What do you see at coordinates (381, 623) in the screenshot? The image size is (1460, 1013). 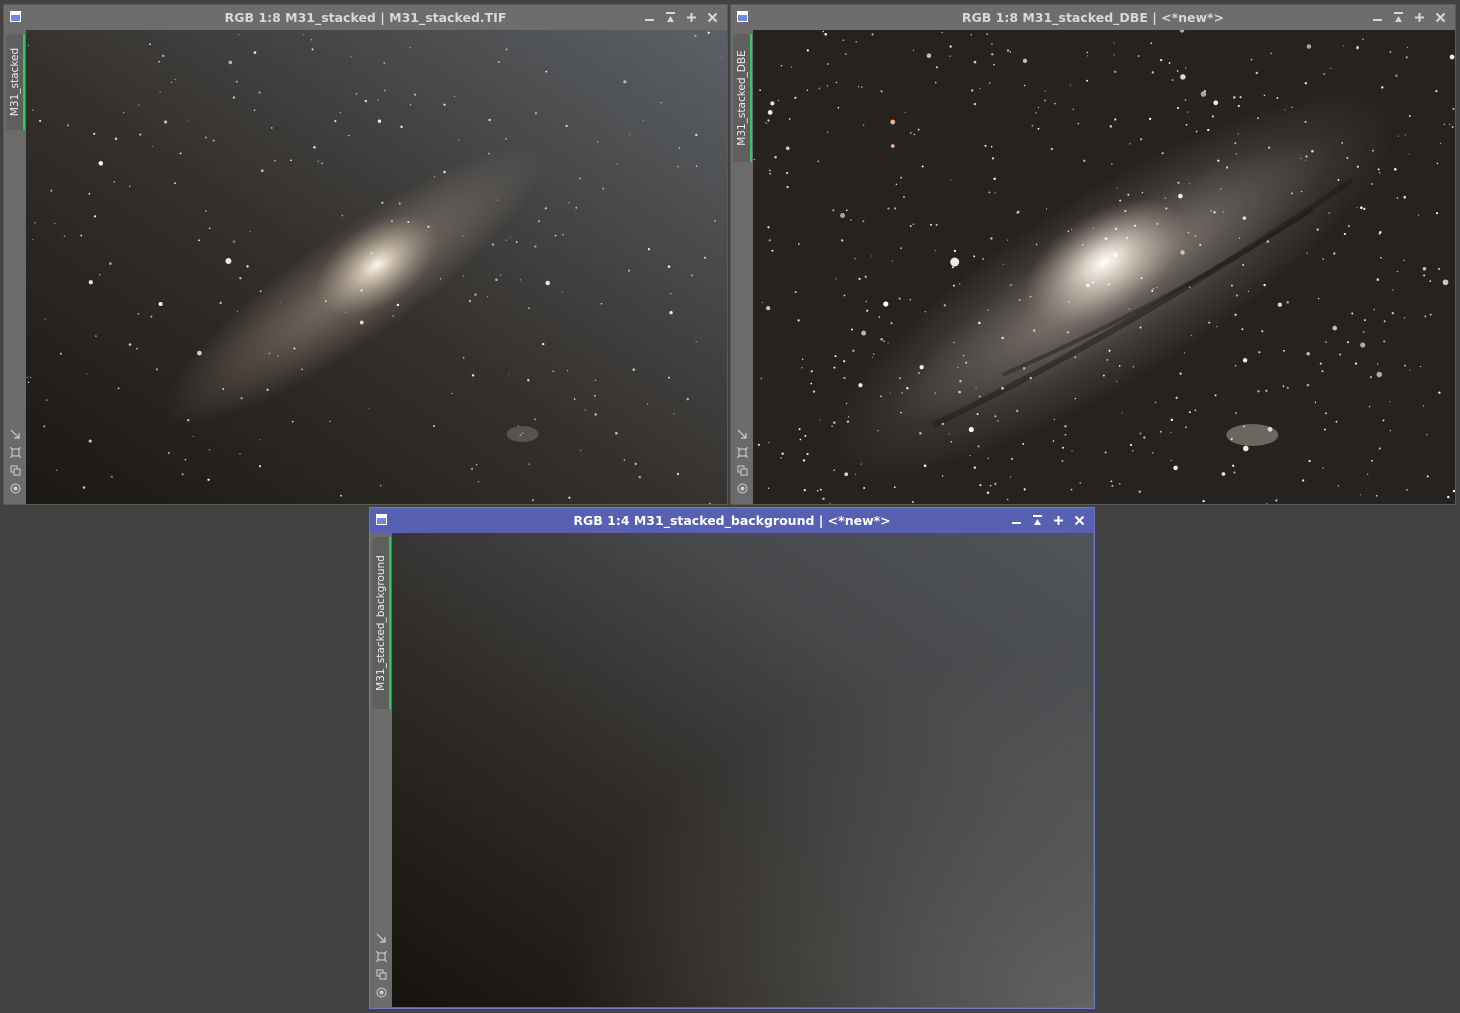 I see `view-tab: M31_stacked_background` at bounding box center [381, 623].